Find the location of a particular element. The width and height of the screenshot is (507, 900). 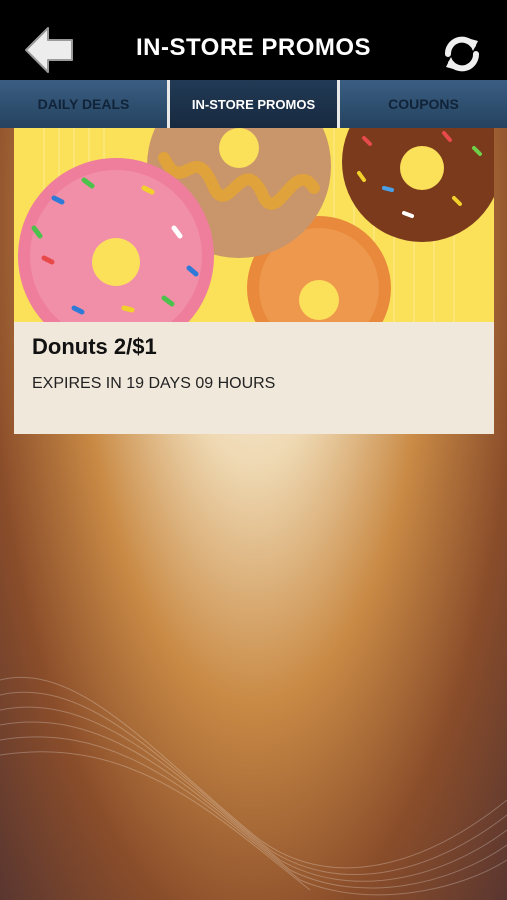

back-button is located at coordinates (50, 50).